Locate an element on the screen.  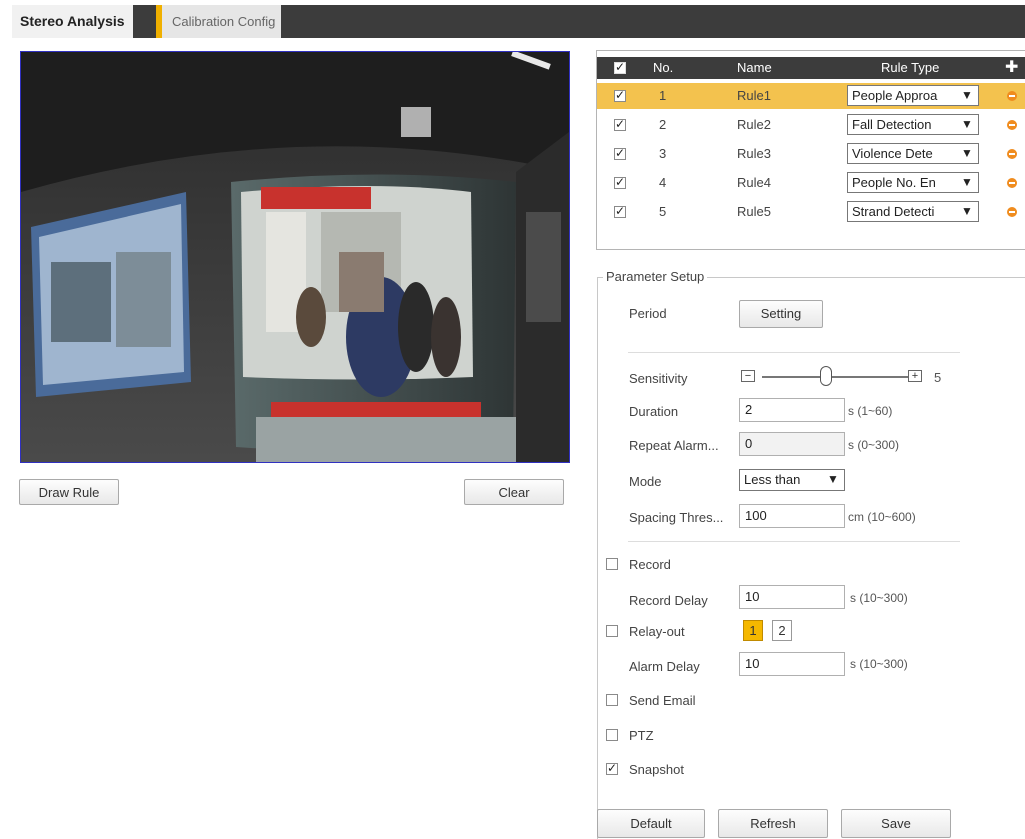
repeat-alarm-unit: s (0~300) is located at coordinates (874, 445).